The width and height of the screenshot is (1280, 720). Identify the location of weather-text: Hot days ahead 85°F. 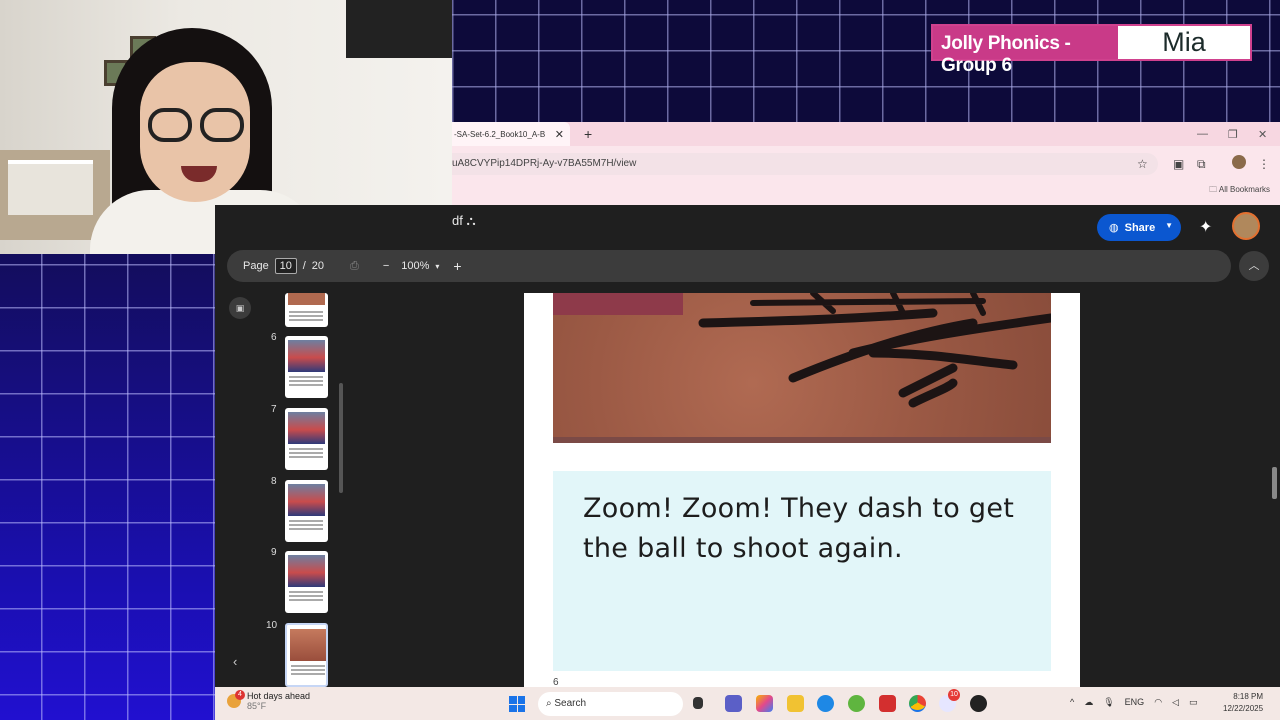
(278, 701).